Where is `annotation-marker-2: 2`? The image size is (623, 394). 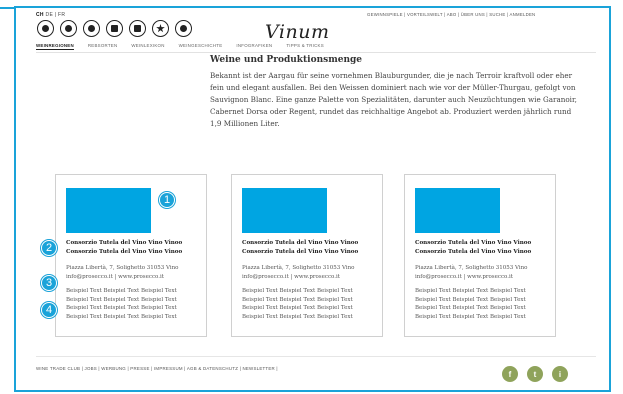
annotation-marker-2: 2 is located at coordinates (49, 248).